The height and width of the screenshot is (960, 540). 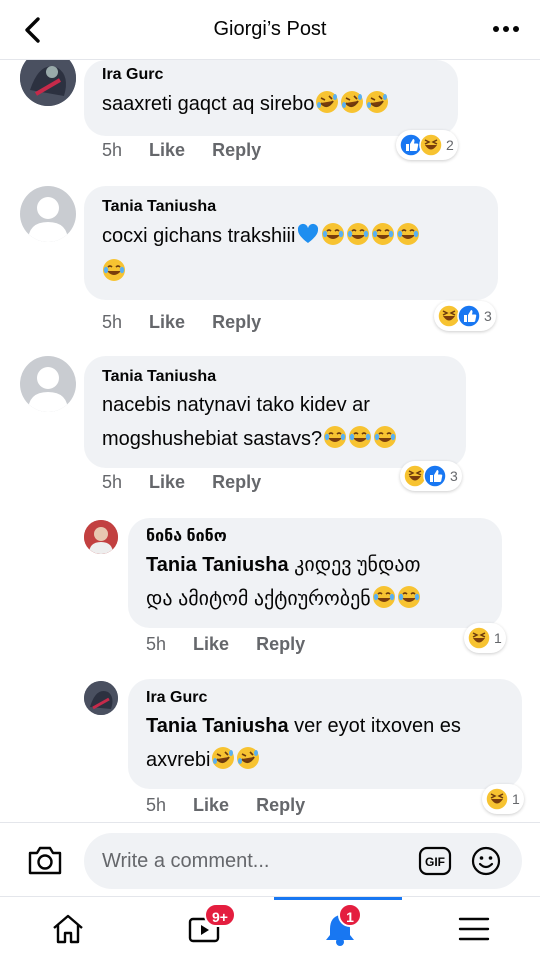 I want to click on reaction-count: 2, so click(x=450, y=145).